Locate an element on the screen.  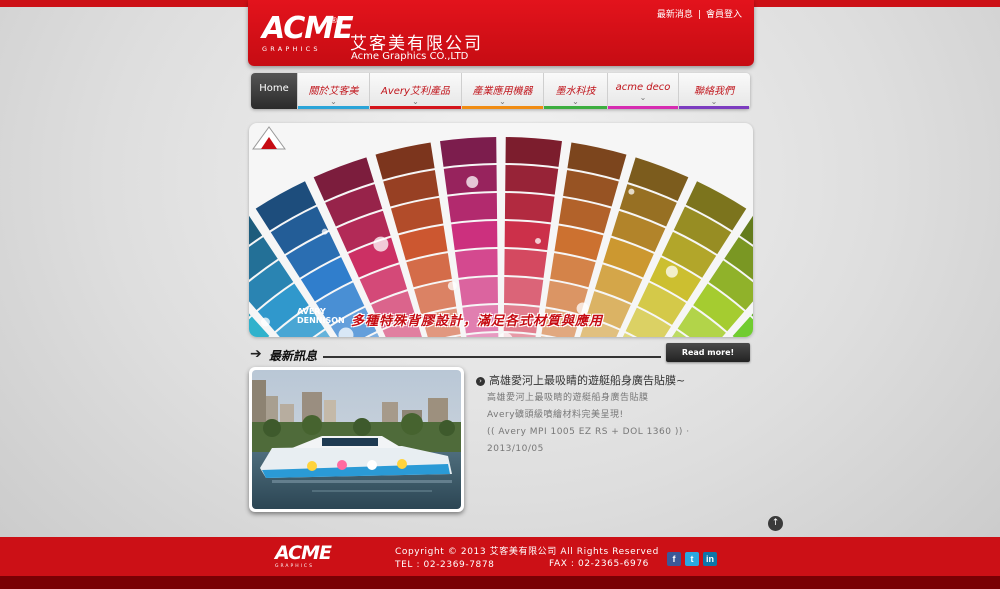
news-item-title-text: 高雄愛河上最吸睛的遊艇船身廣告貼膜~ is located at coordinates (587, 380).